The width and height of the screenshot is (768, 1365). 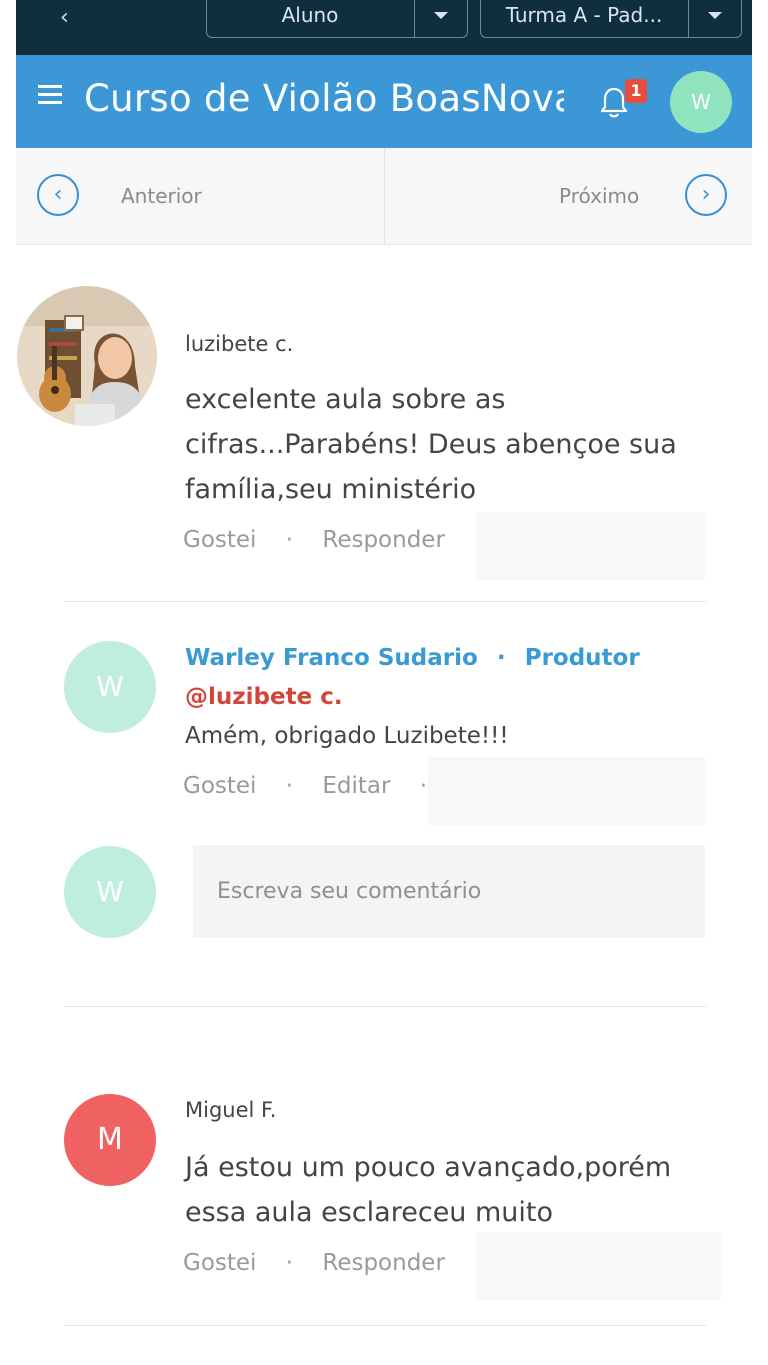 What do you see at coordinates (449, 891) in the screenshot?
I see `comment-input` at bounding box center [449, 891].